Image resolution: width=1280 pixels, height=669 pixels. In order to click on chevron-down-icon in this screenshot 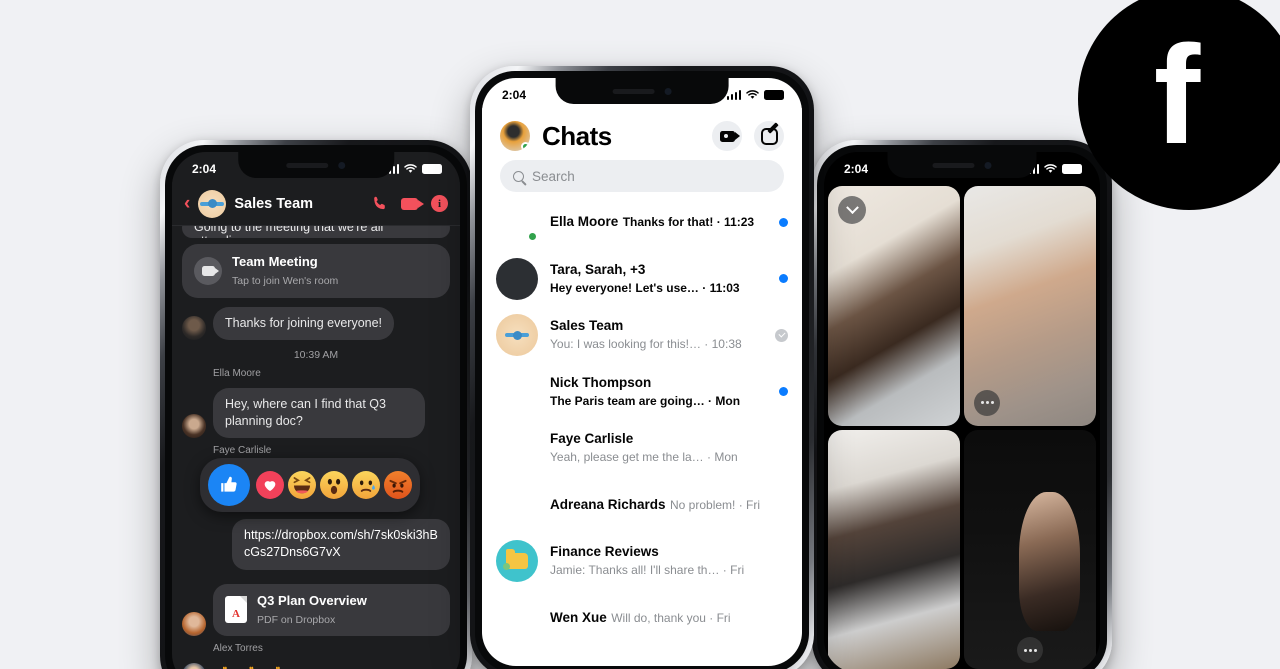, I will do `click(852, 207)`.